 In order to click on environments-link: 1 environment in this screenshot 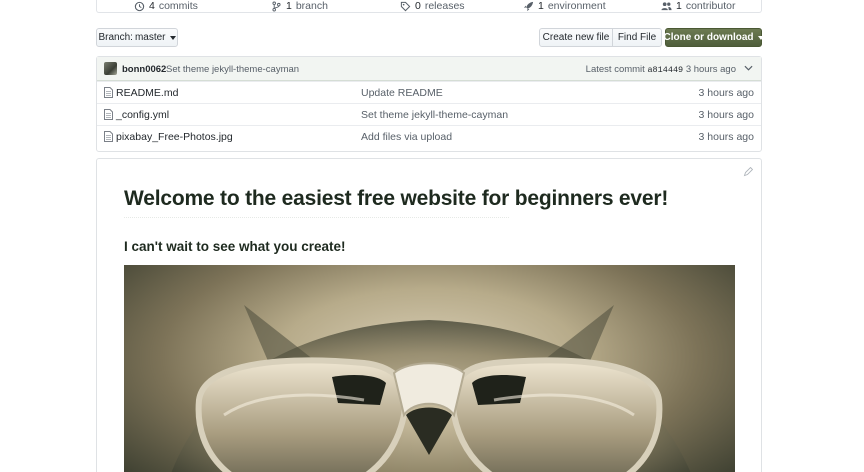, I will do `click(564, 6)`.